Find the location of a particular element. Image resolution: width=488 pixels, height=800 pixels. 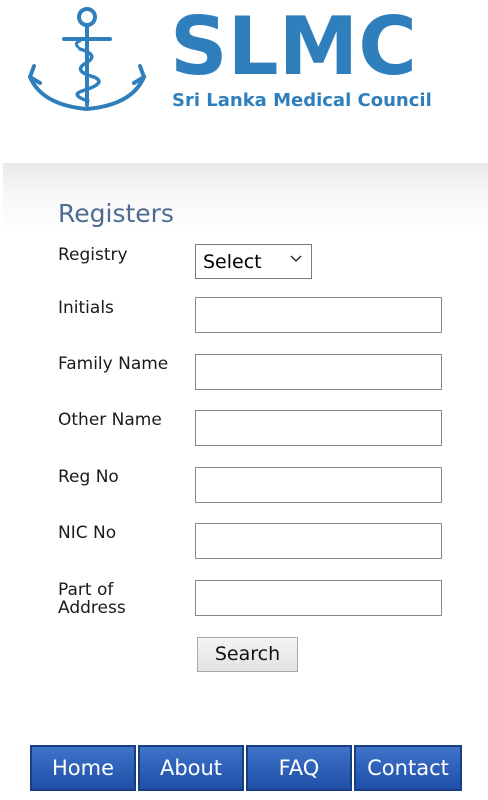

address-label: Part of Address is located at coordinates (125, 599).